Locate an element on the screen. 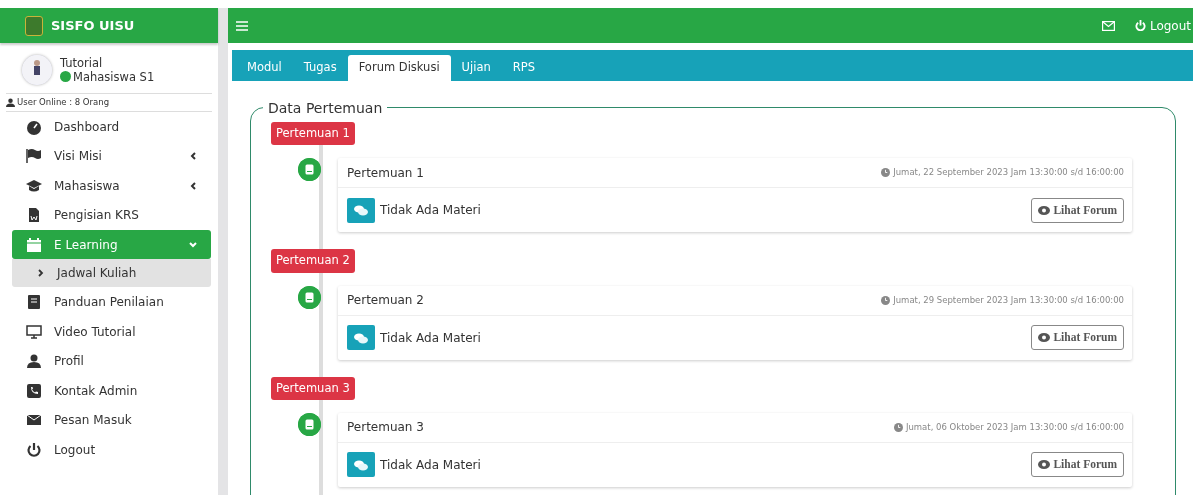  phone-icon is located at coordinates (34, 390).